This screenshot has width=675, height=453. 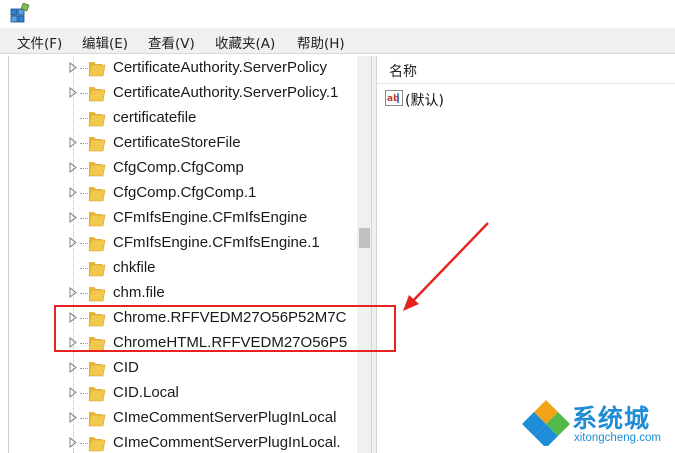 I want to click on menu-favorites: 收藏夹(A), so click(x=245, y=42).